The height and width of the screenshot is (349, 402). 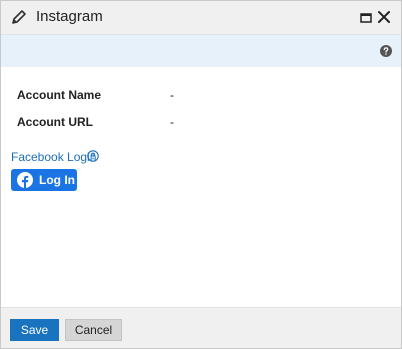 I want to click on maximize-icon, so click(x=366, y=18).